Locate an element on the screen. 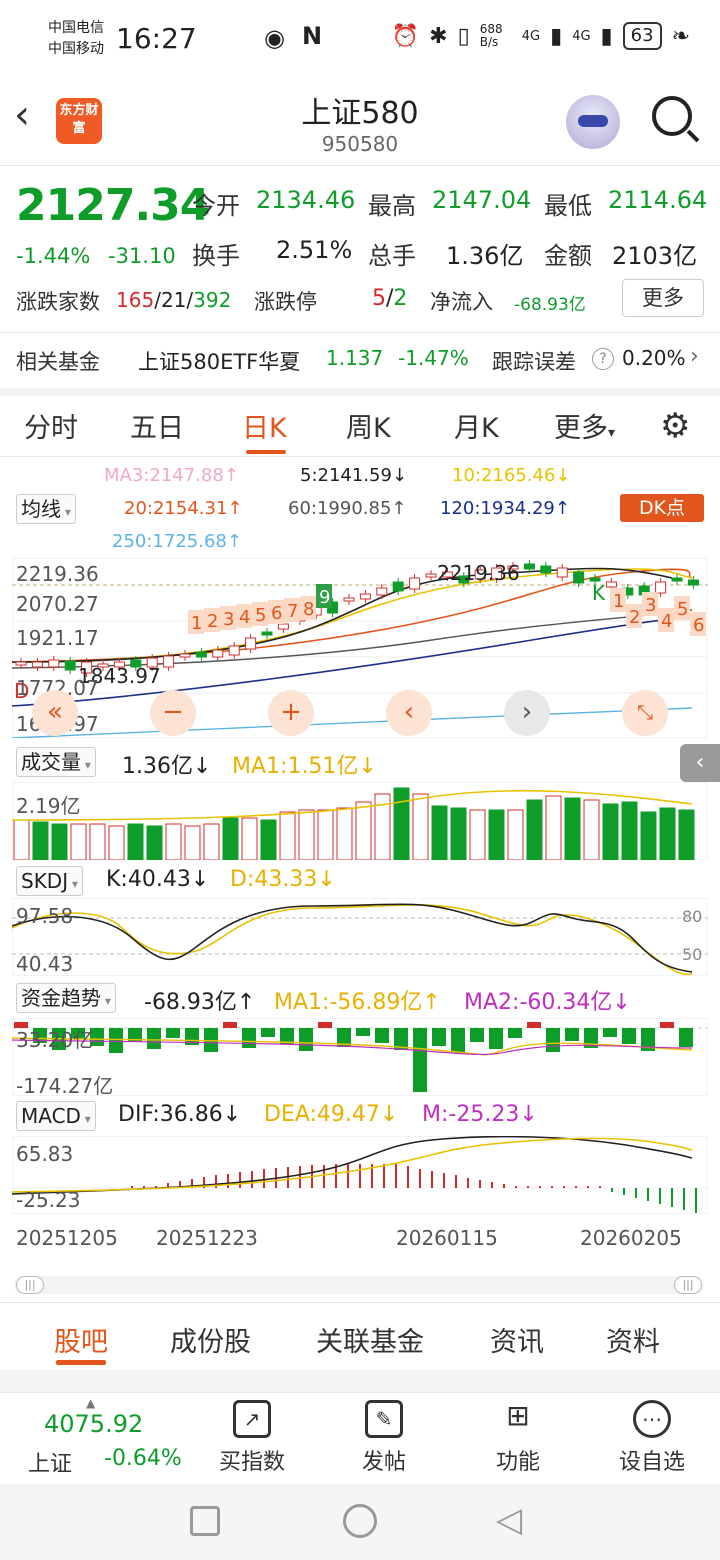 The width and height of the screenshot is (720, 1560). help-icon: ? is located at coordinates (603, 359).